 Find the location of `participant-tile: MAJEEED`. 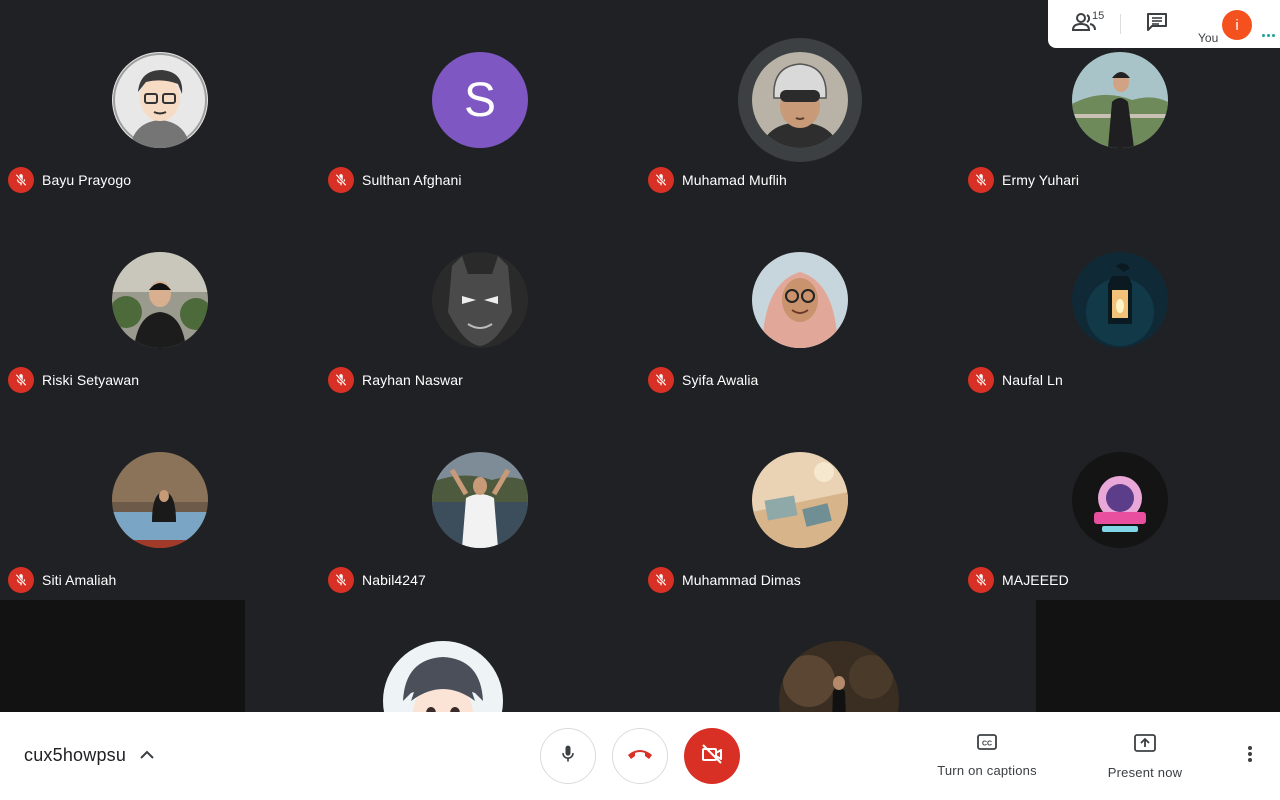

participant-tile: MAJEEED is located at coordinates (1120, 500).